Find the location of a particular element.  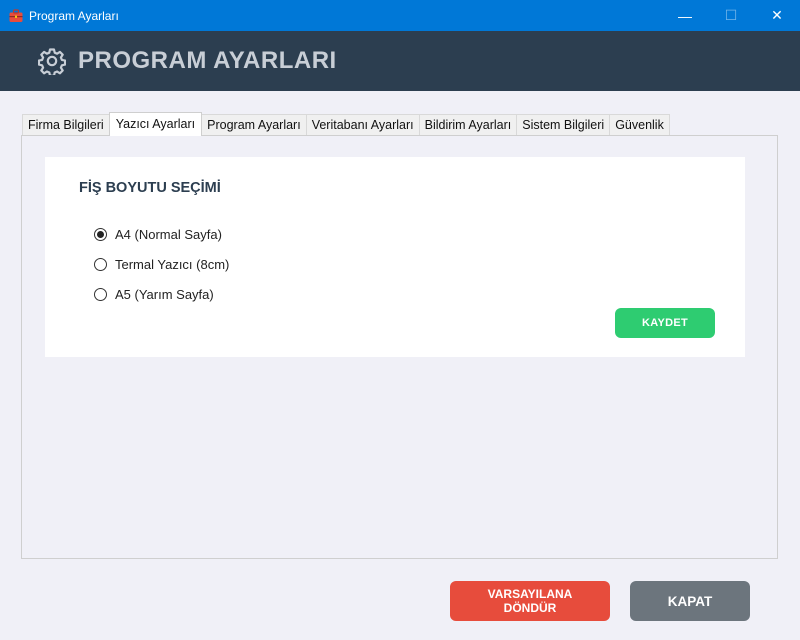

close-button: KAPAT is located at coordinates (690, 601).